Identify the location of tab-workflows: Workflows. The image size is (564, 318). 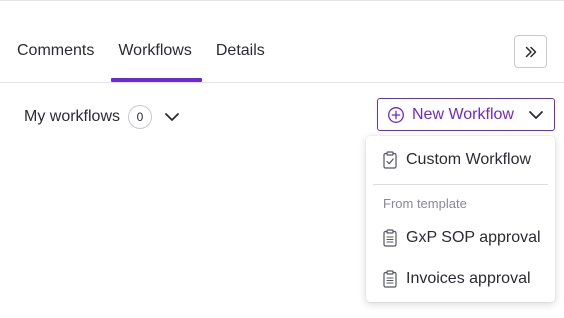
(155, 58).